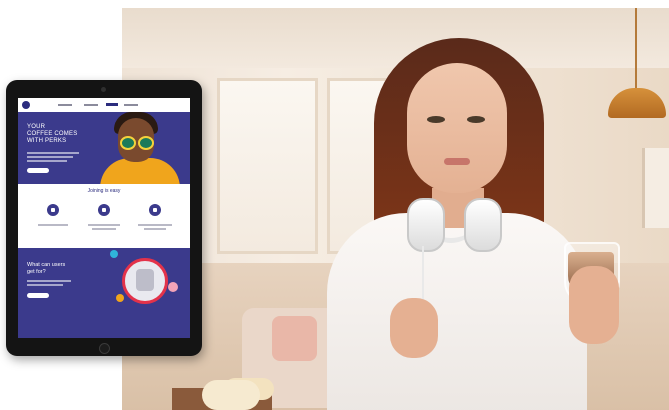 The width and height of the screenshot is (669, 410). I want to click on hero-cta-button, so click(38, 170).